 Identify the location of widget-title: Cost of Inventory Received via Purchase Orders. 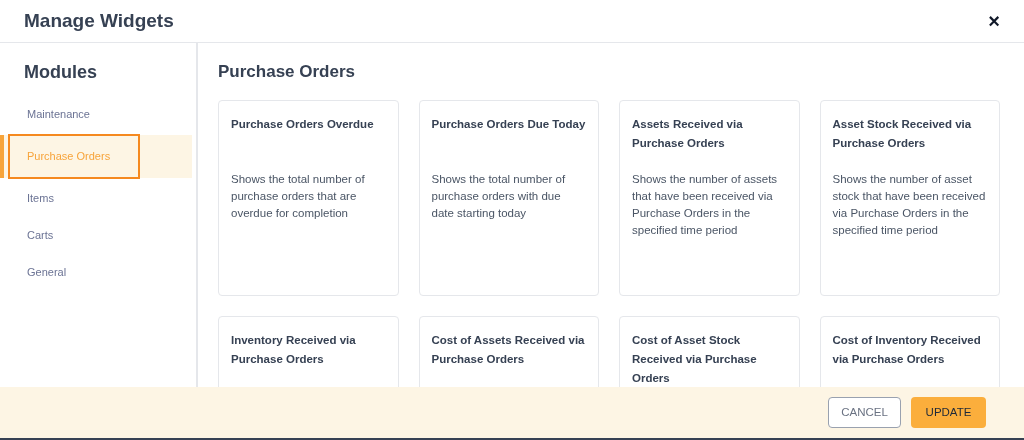
(907, 349).